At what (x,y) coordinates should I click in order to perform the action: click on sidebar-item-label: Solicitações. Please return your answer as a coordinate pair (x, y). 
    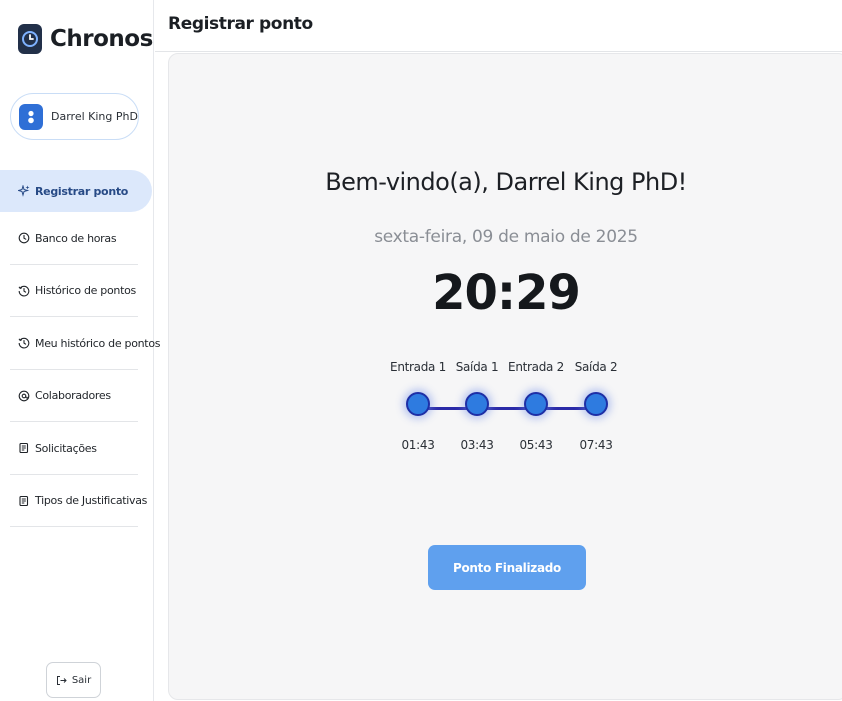
    Looking at the image, I should click on (66, 448).